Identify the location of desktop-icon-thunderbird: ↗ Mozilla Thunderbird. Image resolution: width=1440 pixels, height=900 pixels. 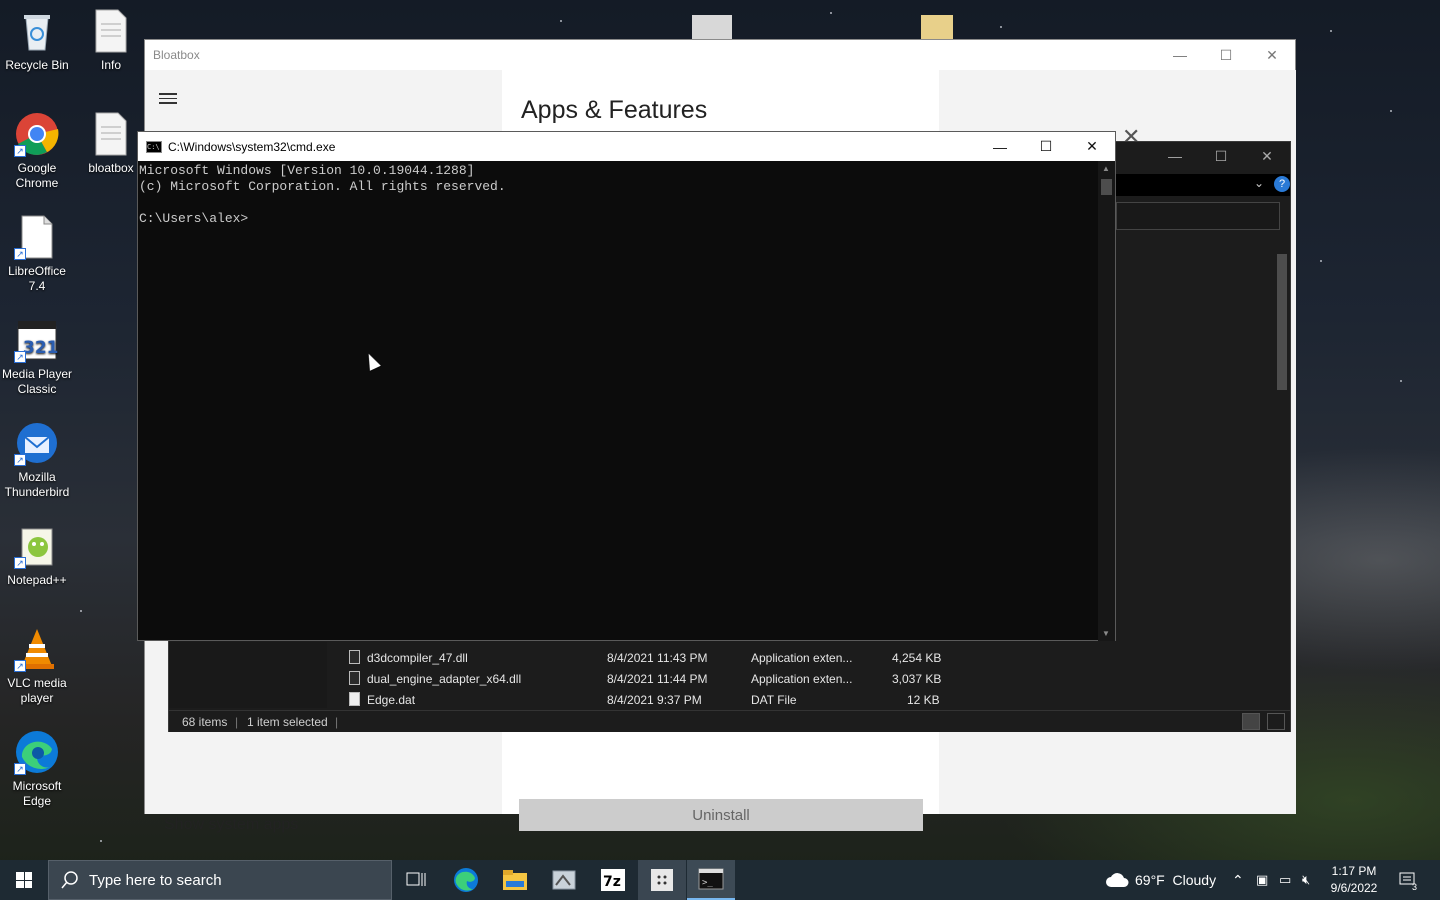
(37, 460).